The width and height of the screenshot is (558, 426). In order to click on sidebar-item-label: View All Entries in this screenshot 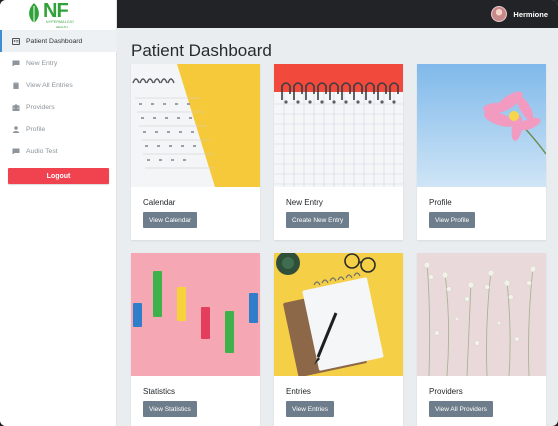, I will do `click(49, 85)`.